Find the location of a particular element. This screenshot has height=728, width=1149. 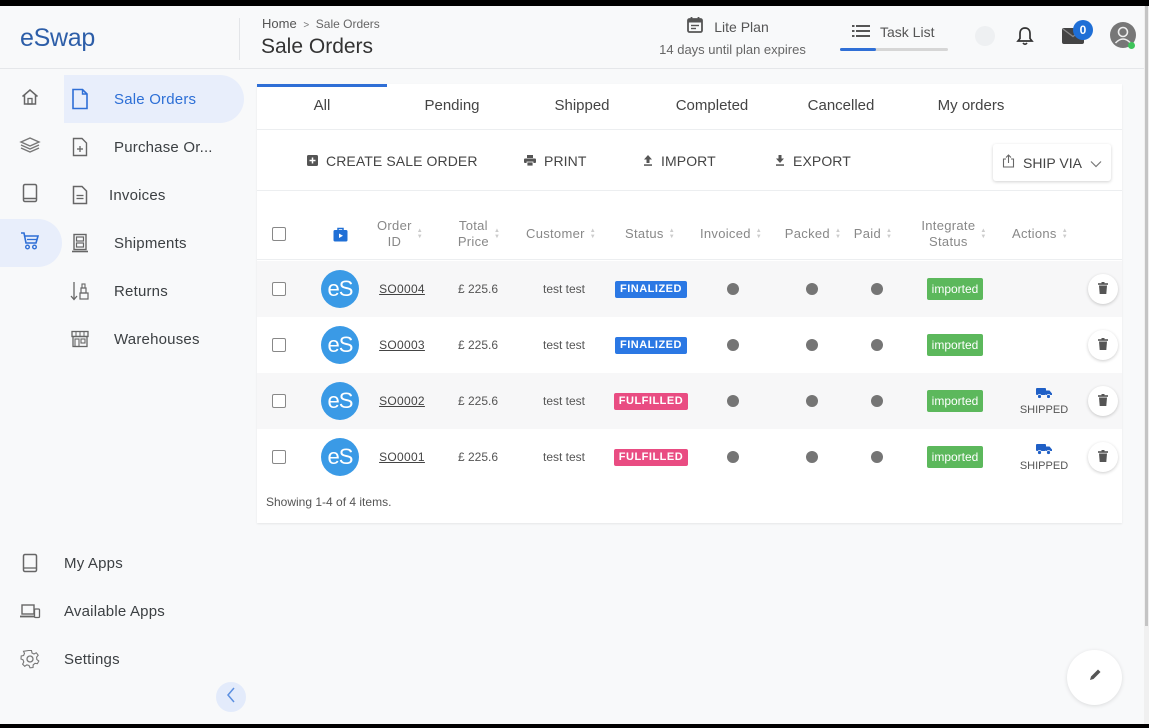

task-list-button: Task List is located at coordinates (895, 37).